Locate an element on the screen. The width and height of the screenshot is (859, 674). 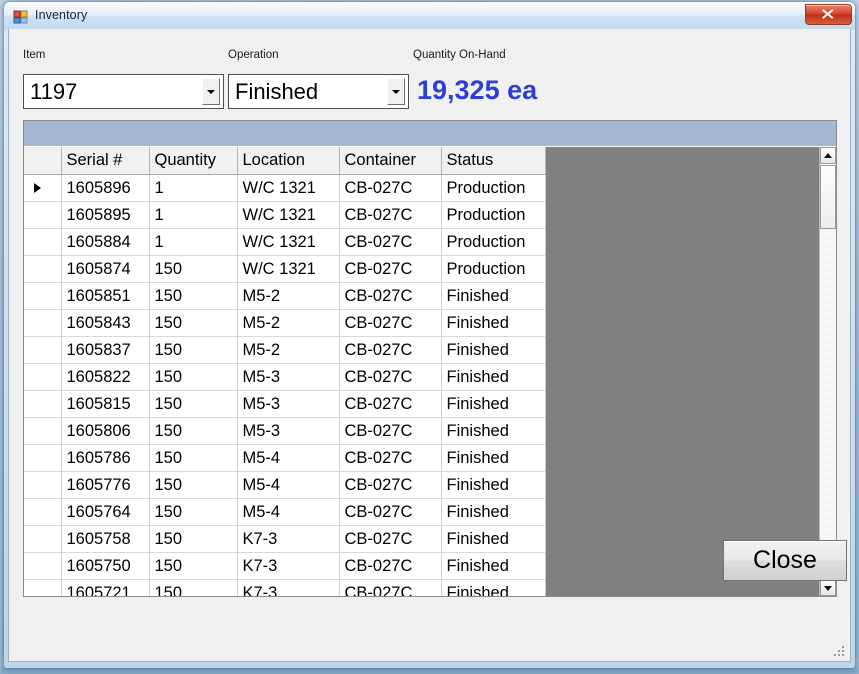
table-row: 1605764 150 M5-4 CB-027C Finished is located at coordinates (285, 512).